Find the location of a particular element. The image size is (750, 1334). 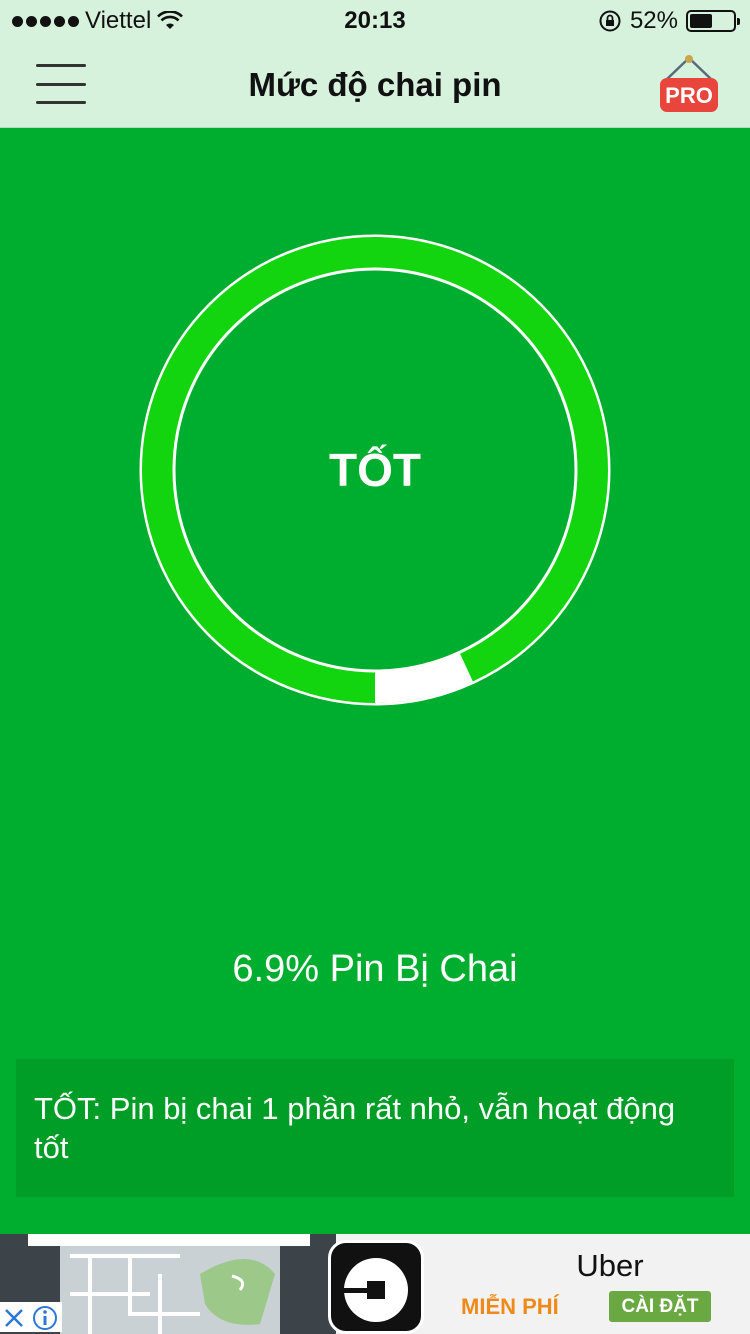

ad-app-name: Uber is located at coordinates (610, 1265).